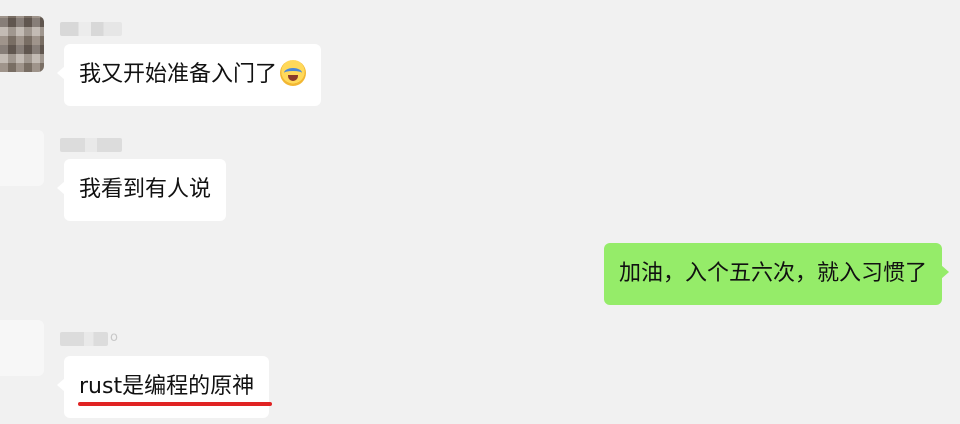 The height and width of the screenshot is (424, 960). What do you see at coordinates (114, 337) in the screenshot?
I see `sender-name-suffix: o` at bounding box center [114, 337].